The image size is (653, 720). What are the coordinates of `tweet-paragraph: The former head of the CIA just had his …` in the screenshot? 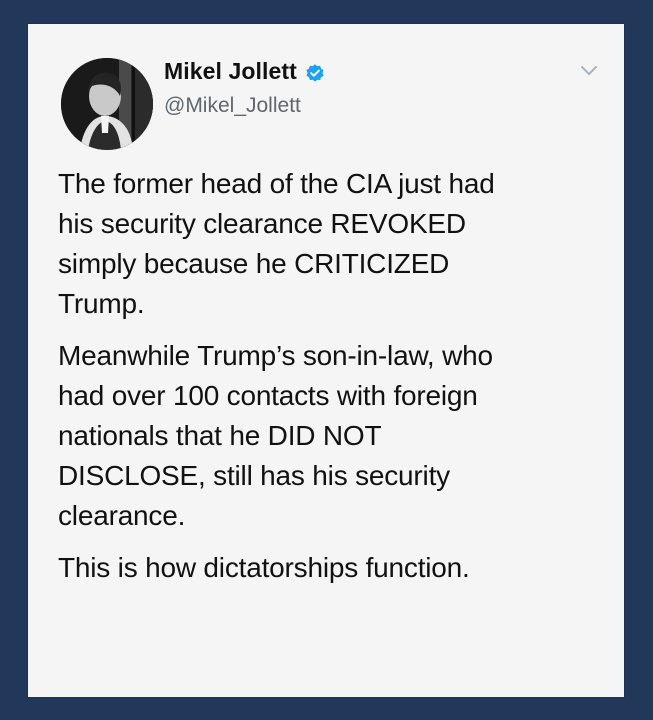 It's located at (276, 243).